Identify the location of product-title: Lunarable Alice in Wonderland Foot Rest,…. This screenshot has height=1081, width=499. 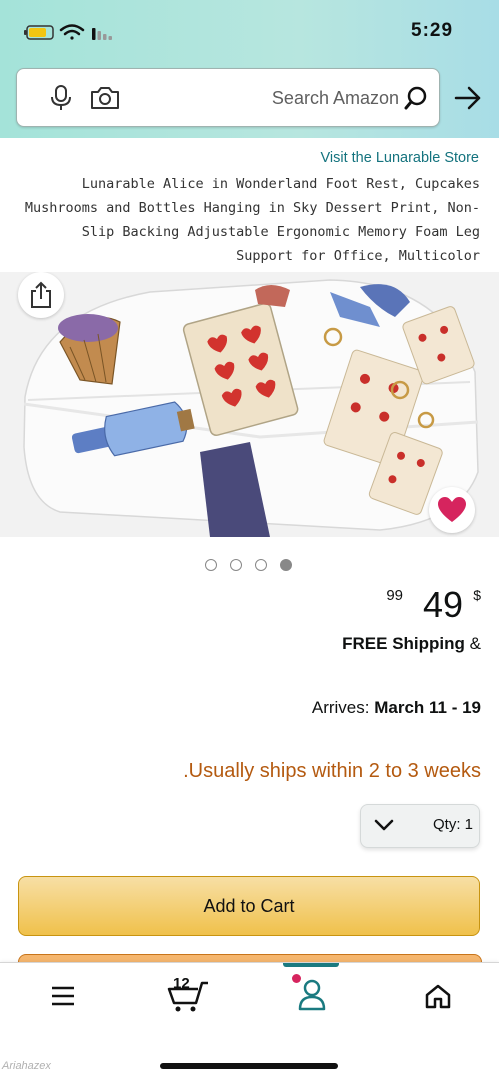
(252, 220).